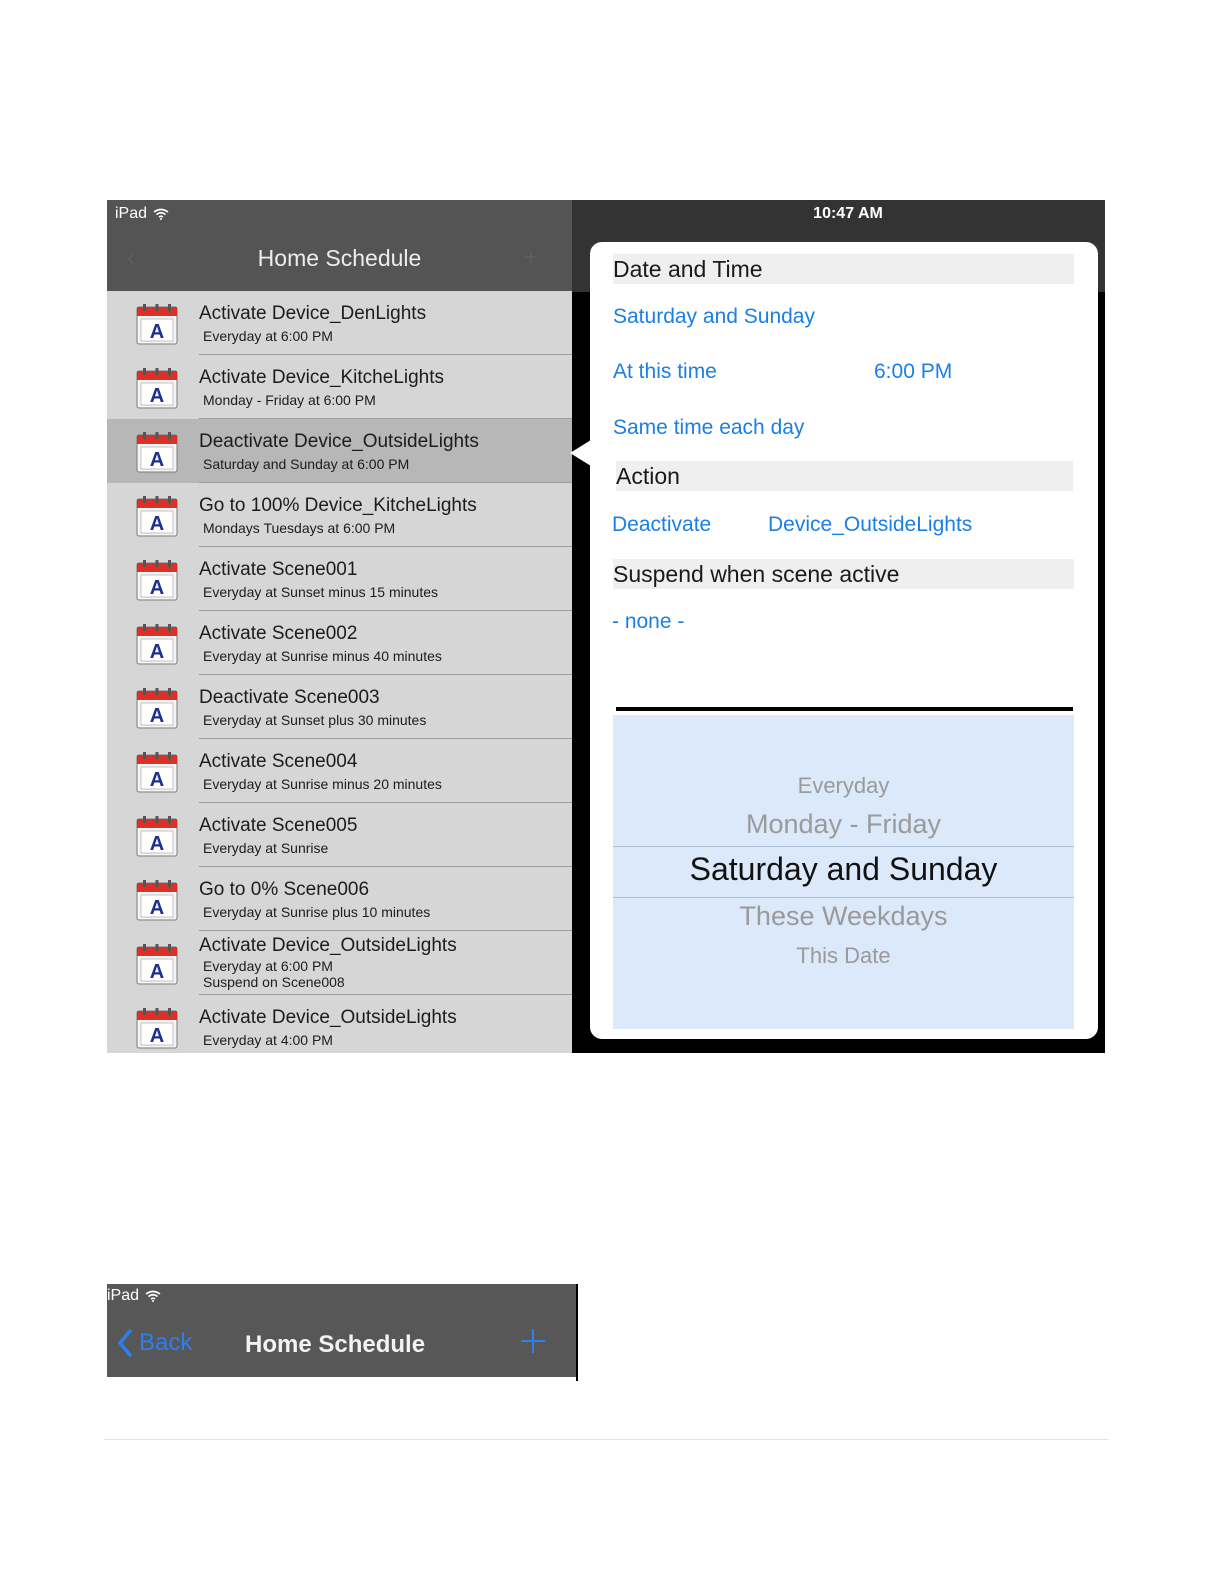 Image resolution: width=1224 pixels, height=1584 pixels. What do you see at coordinates (315, 720) in the screenshot?
I see `schedule-row-subtitle-line: Everyday at Sunset plus 30 minutes` at bounding box center [315, 720].